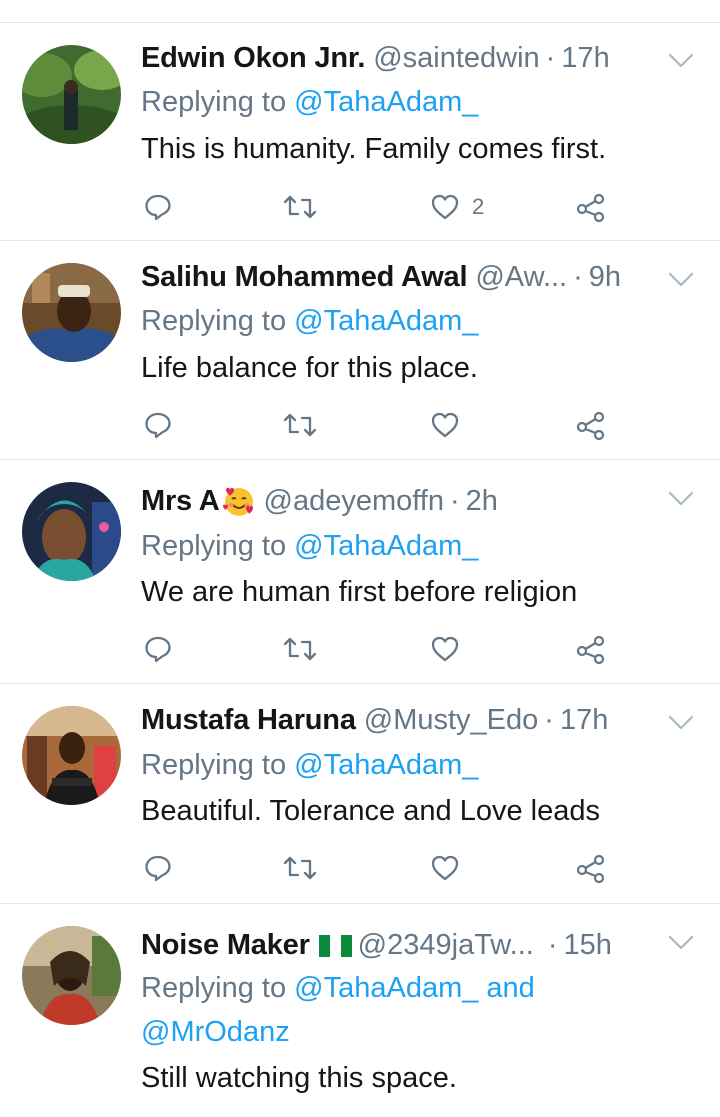 Image resolution: width=720 pixels, height=1117 pixels. I want to click on like-button: 2, so click(457, 207).